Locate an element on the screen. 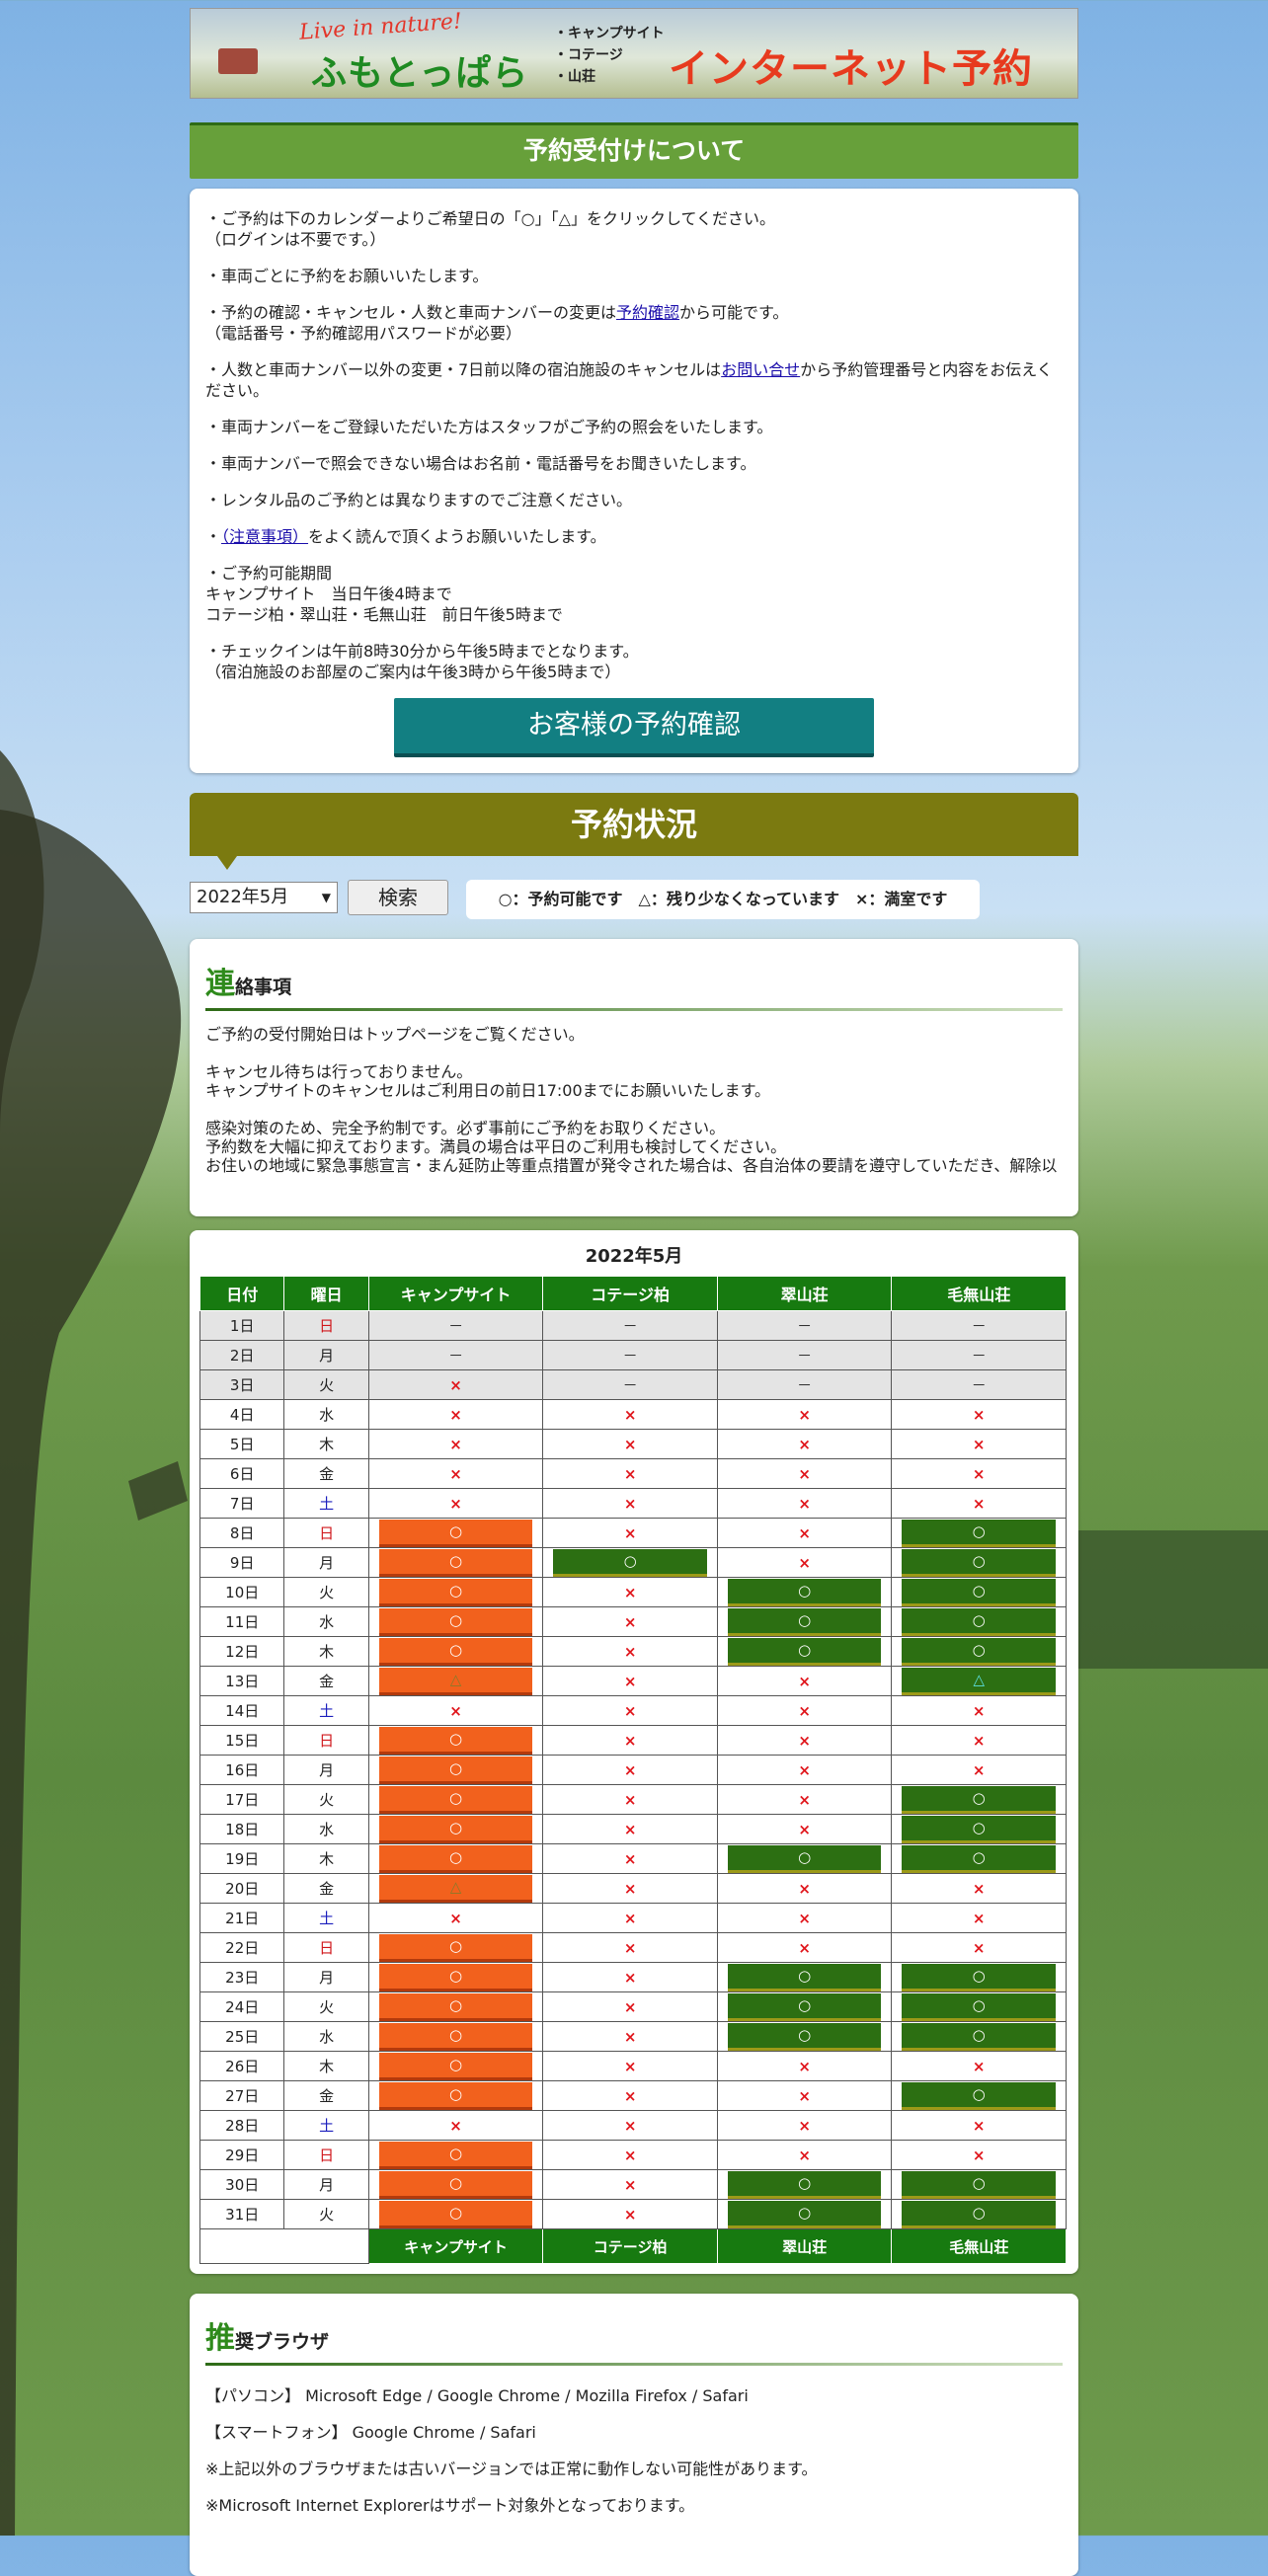  weekday-cell: 日 is located at coordinates (326, 1325).